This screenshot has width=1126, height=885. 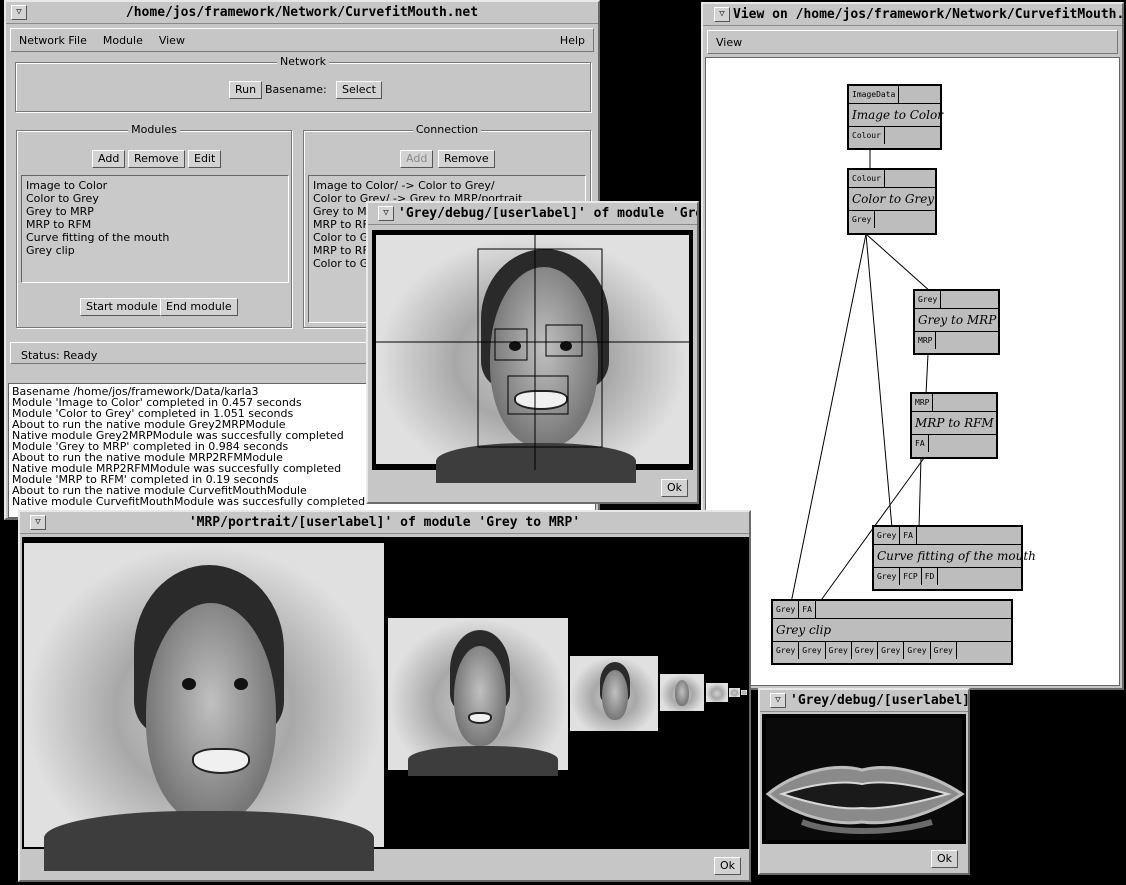 What do you see at coordinates (205, 159) in the screenshot?
I see `modules-edit-button: Edit` at bounding box center [205, 159].